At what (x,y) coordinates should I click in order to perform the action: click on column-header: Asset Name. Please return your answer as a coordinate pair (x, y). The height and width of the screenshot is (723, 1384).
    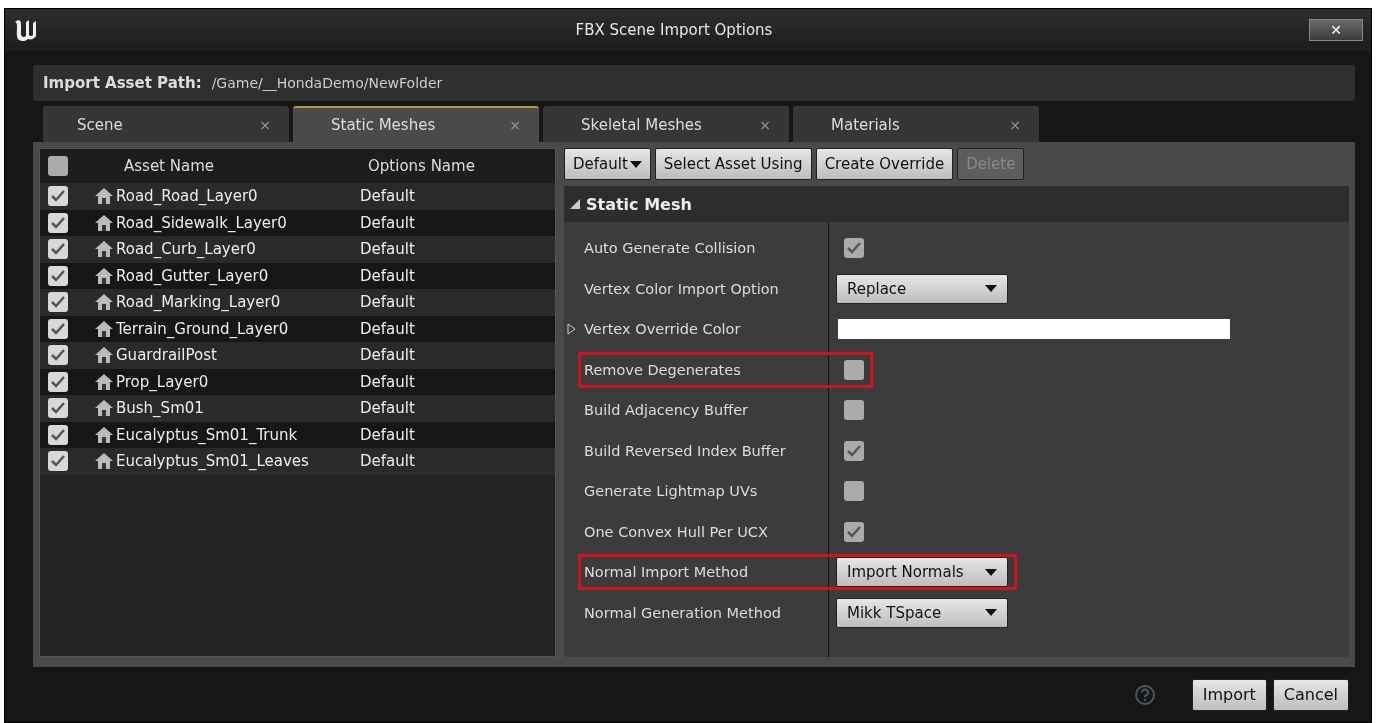
    Looking at the image, I should click on (169, 166).